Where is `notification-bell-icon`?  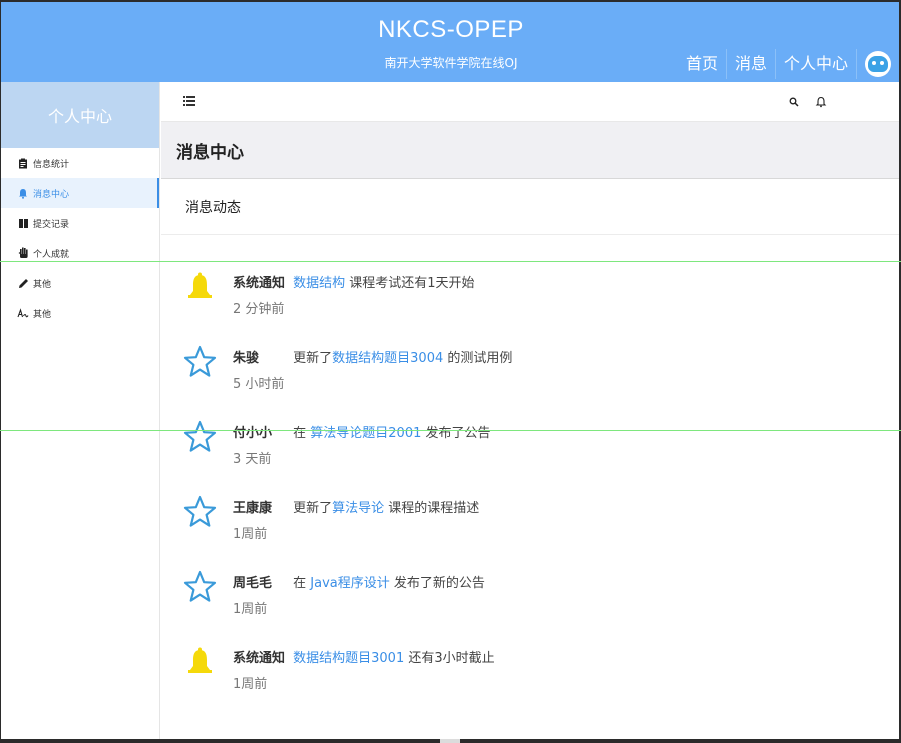
notification-bell-icon is located at coordinates (821, 102).